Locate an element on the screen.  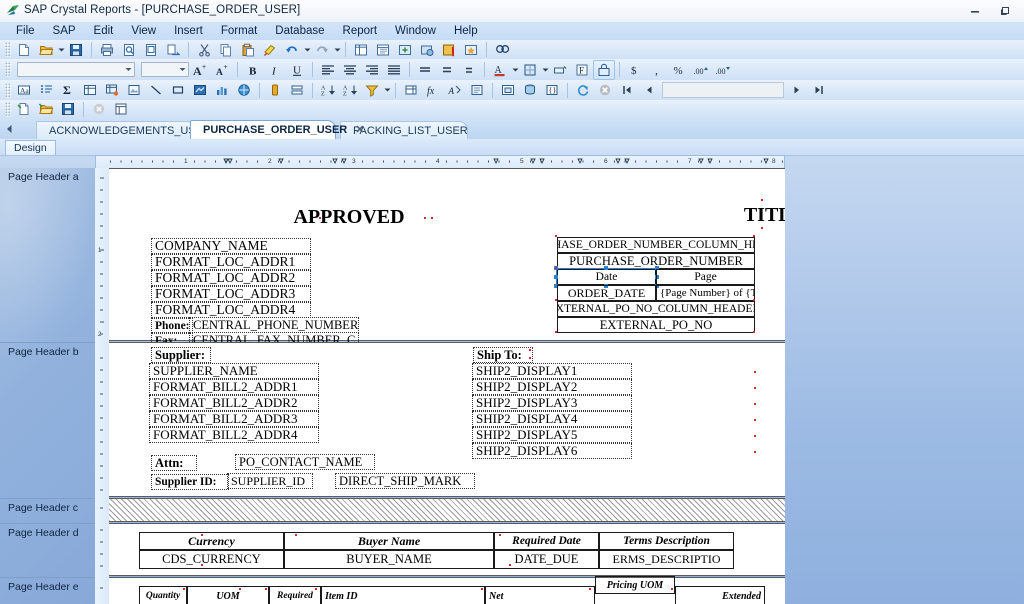
field-ship2-display6: SHIP2_DISPLAY6 is located at coordinates (552, 451).